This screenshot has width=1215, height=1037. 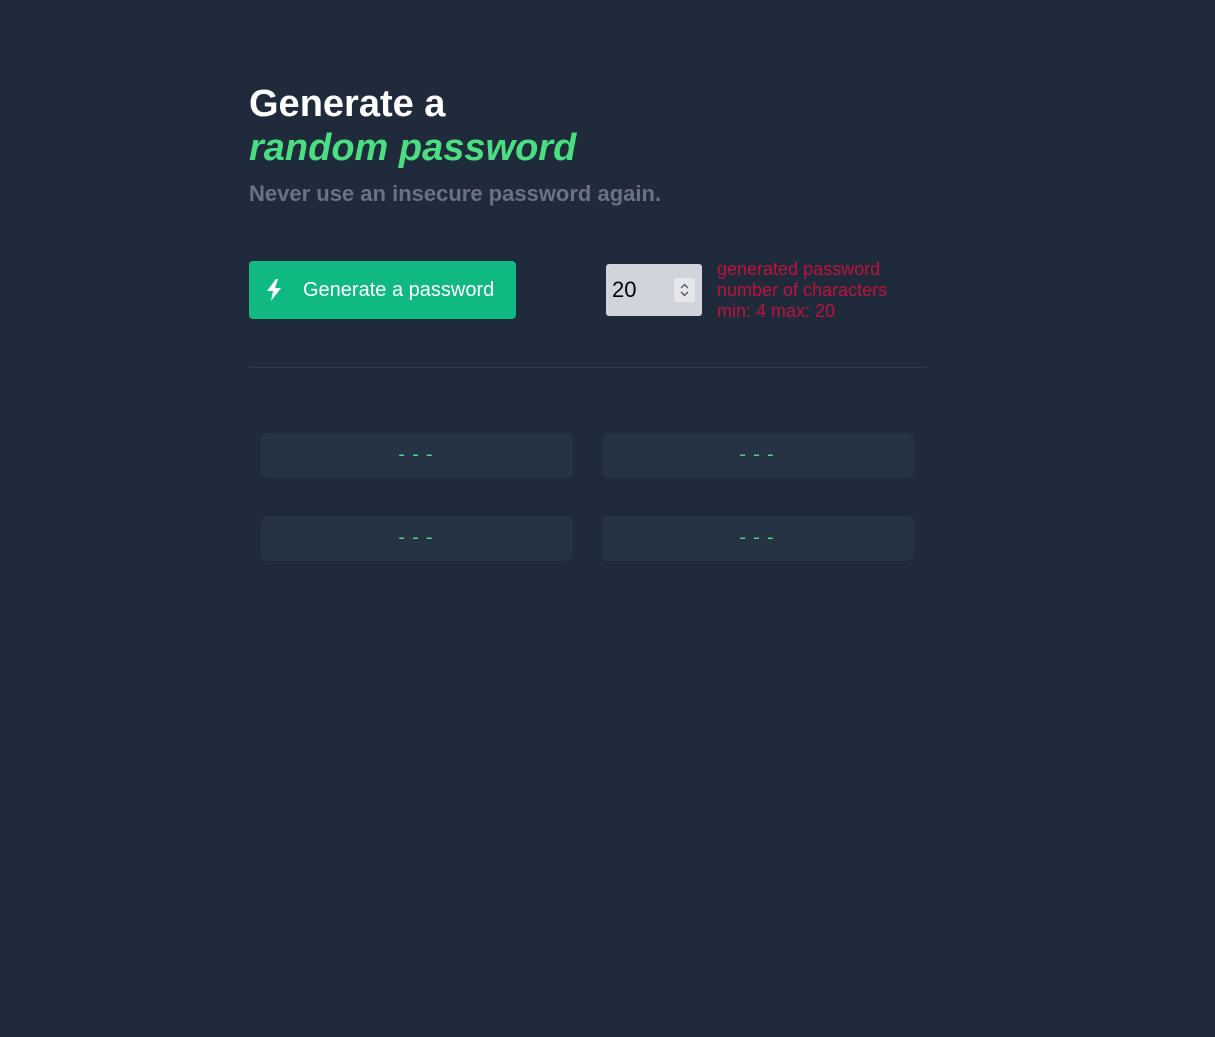 What do you see at coordinates (413, 148) in the screenshot?
I see `title-line-2: random password` at bounding box center [413, 148].